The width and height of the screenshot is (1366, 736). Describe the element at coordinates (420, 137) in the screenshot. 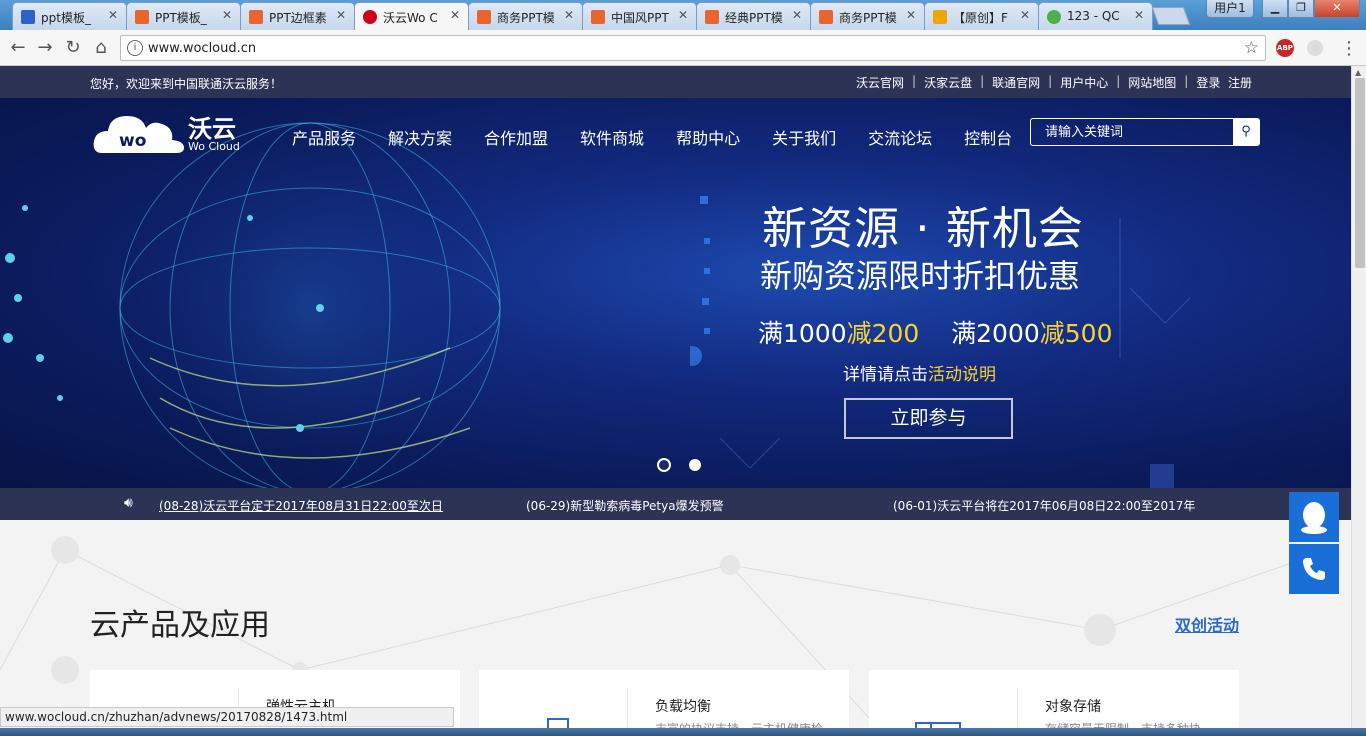

I see `nav-item-solutions: 解决方案` at that location.